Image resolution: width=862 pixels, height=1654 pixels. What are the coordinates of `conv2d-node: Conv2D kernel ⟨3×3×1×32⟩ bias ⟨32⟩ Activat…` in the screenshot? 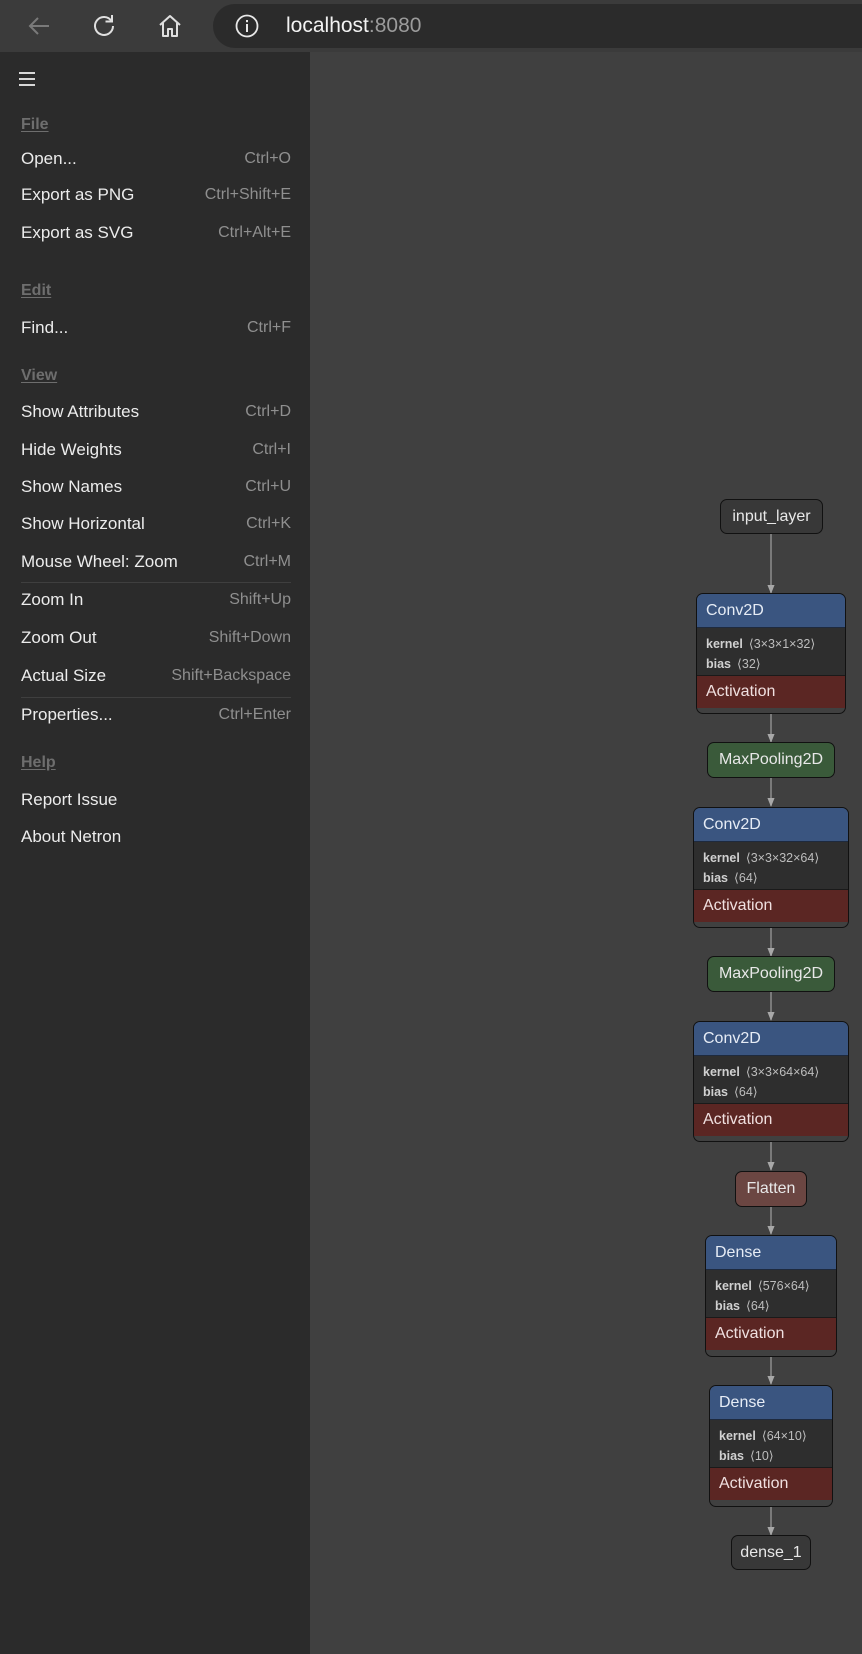 It's located at (771, 653).